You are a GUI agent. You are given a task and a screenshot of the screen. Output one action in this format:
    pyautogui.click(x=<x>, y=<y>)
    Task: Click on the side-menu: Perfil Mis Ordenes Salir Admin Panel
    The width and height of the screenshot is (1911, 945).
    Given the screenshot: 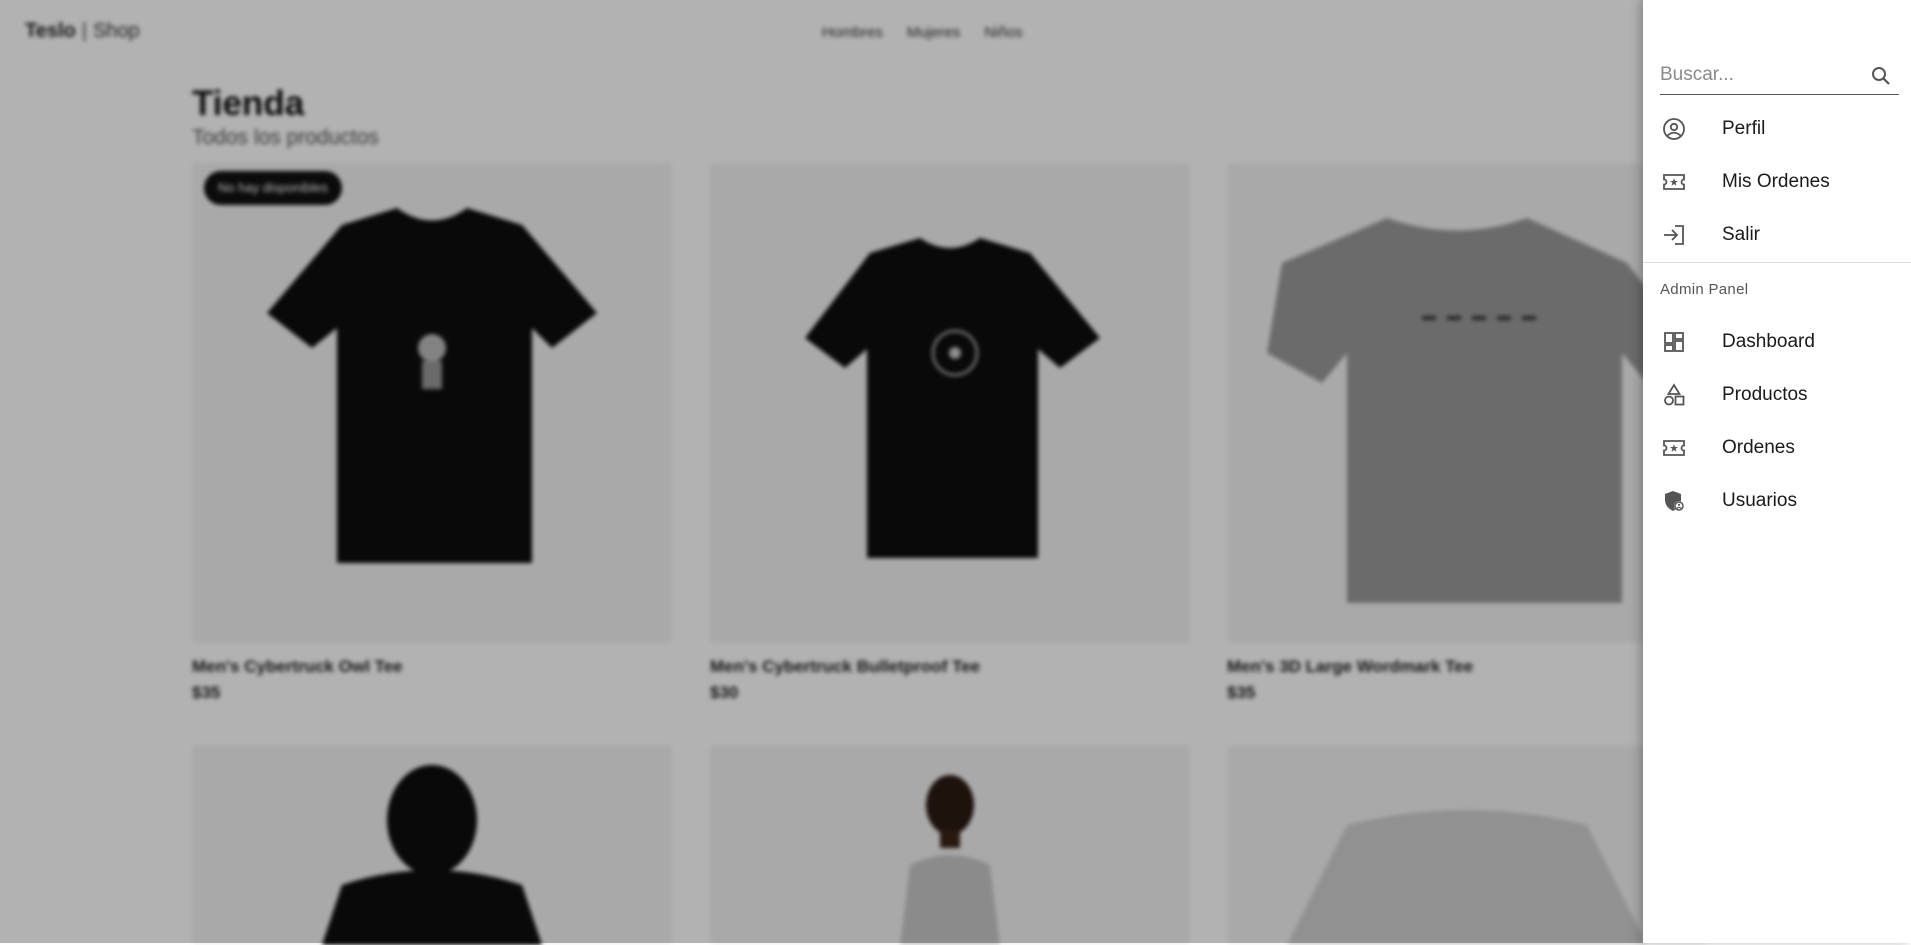 What is the action you would take?
    pyautogui.click(x=1777, y=471)
    